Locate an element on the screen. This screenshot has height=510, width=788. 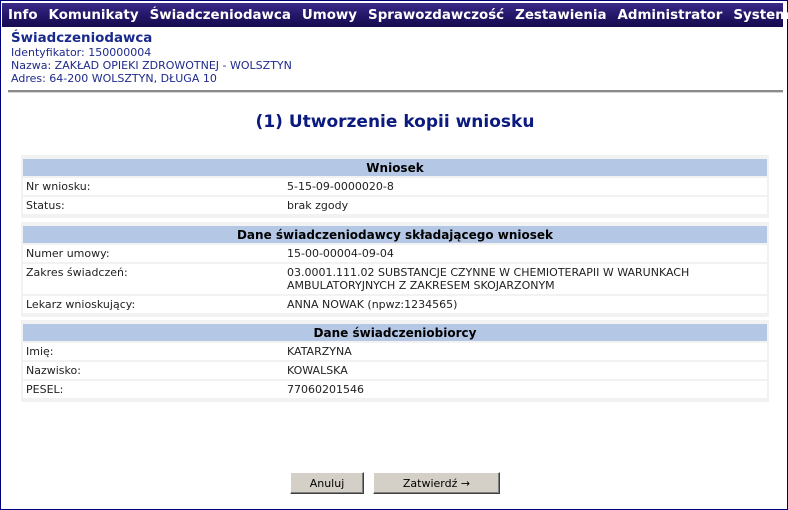
table-row: Imię: KATARZYNA is located at coordinates (395, 351).